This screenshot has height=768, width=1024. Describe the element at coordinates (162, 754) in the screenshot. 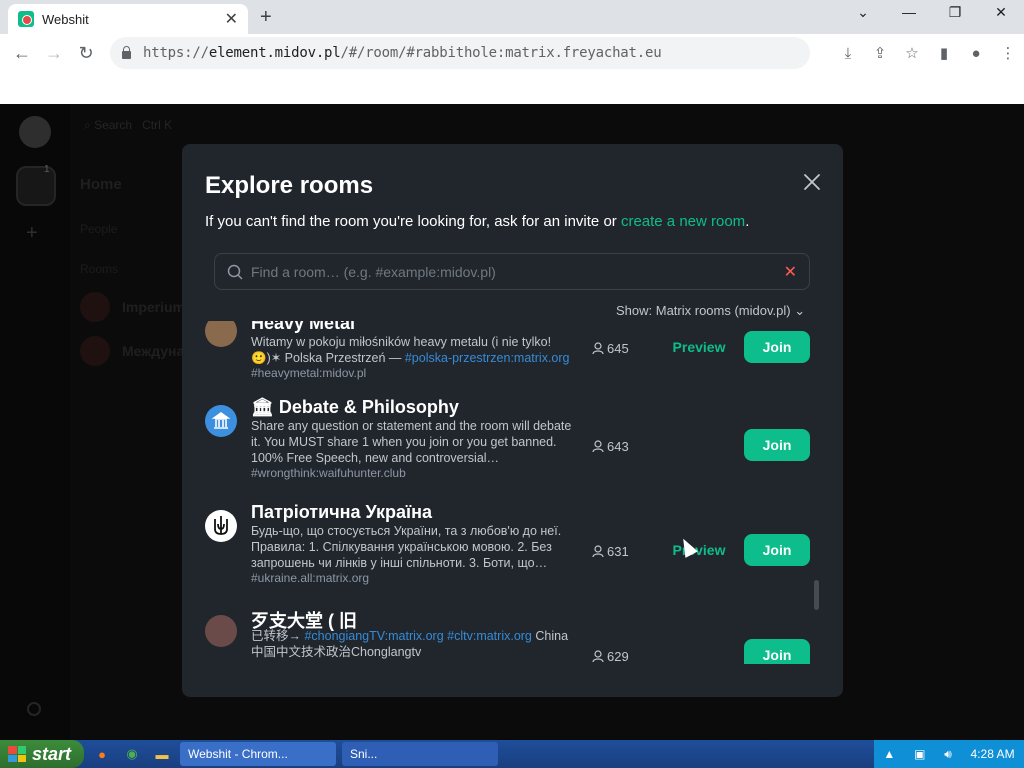

I see `folder-icon: ▬` at that location.